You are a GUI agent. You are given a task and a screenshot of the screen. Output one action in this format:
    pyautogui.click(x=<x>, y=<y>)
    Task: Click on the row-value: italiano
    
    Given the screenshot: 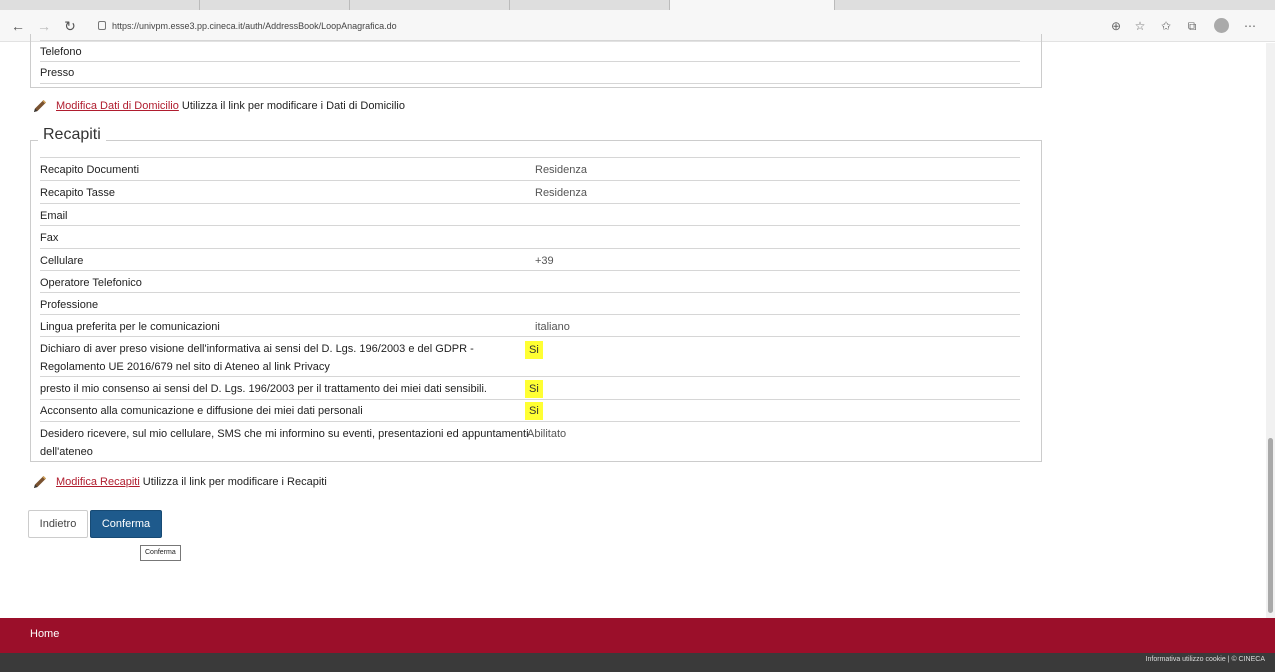 What is the action you would take?
    pyautogui.click(x=552, y=327)
    